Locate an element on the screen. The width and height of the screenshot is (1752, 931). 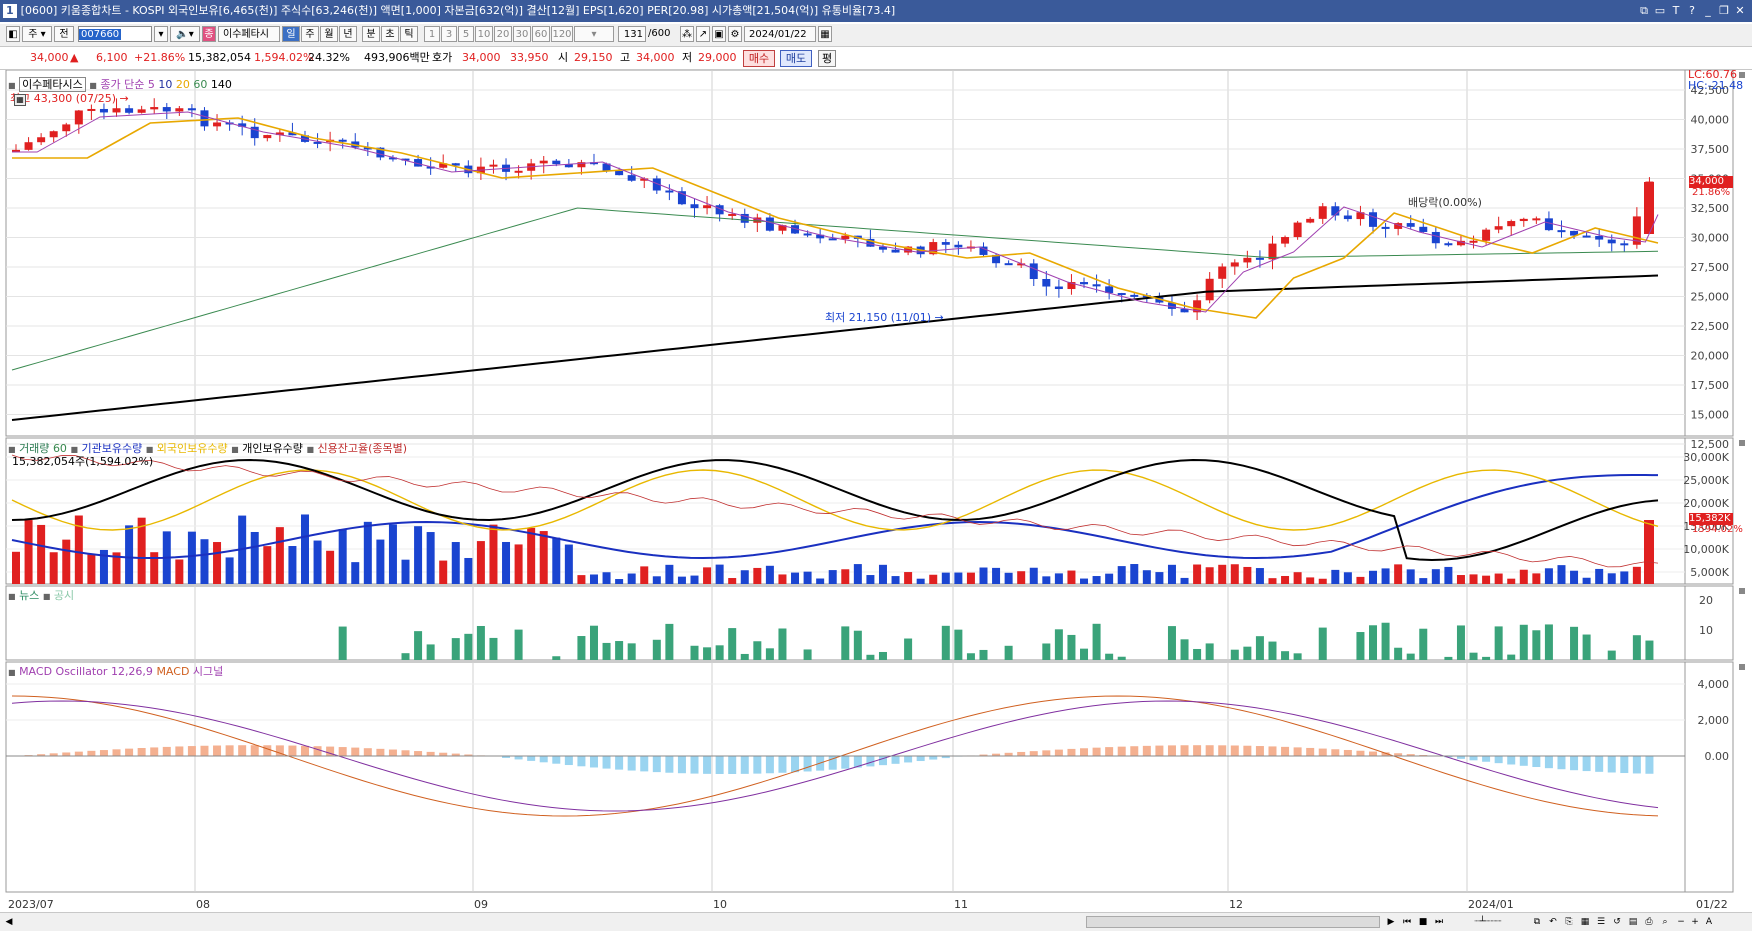
minute-option: 1 is located at coordinates (432, 34).